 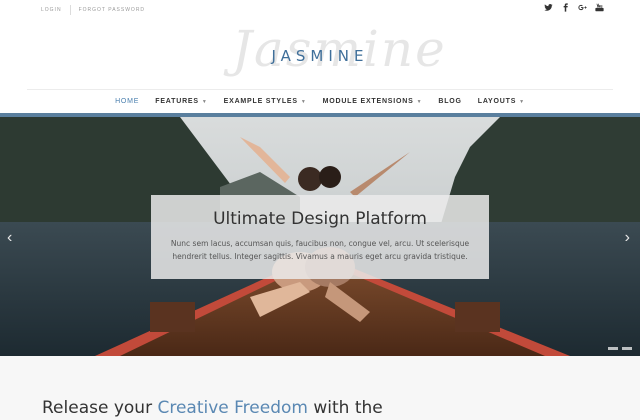 I want to click on facebook-icon, so click(x=565, y=7).